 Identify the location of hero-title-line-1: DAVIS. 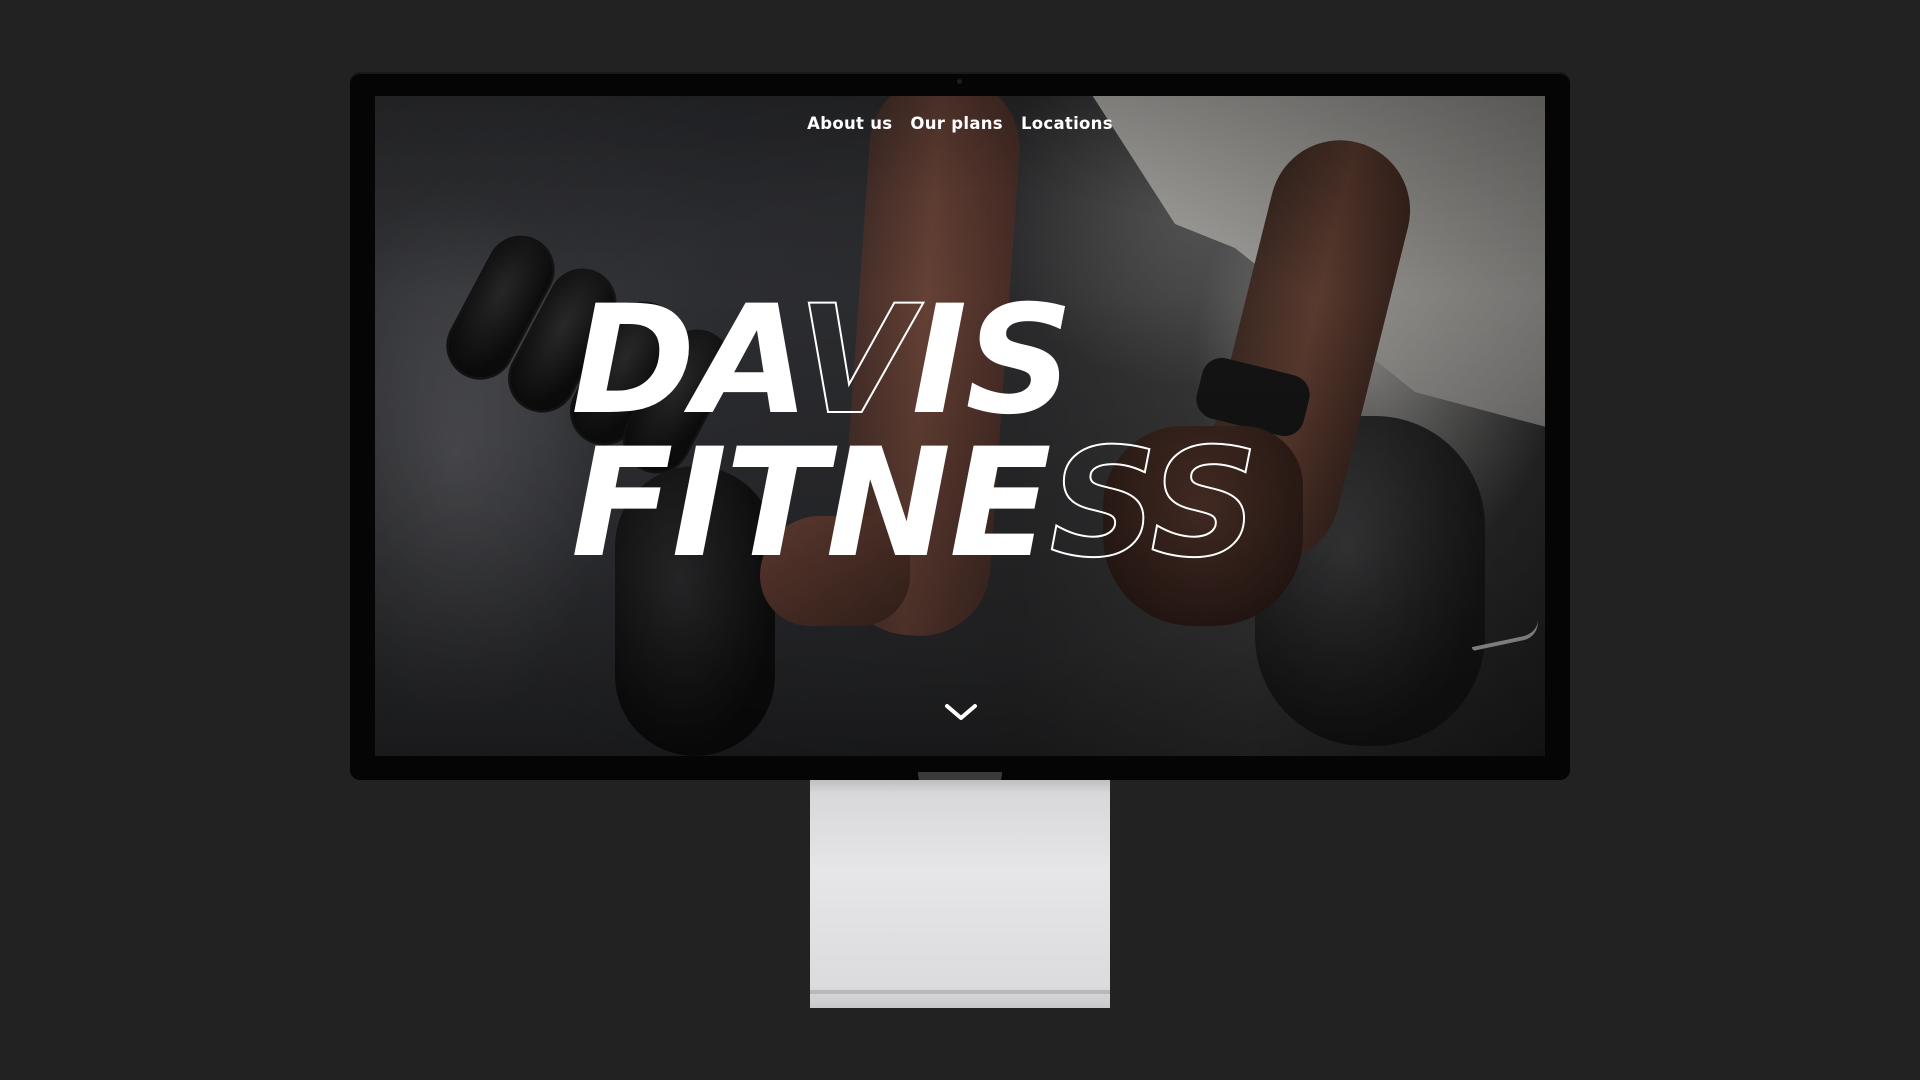
(822, 361).